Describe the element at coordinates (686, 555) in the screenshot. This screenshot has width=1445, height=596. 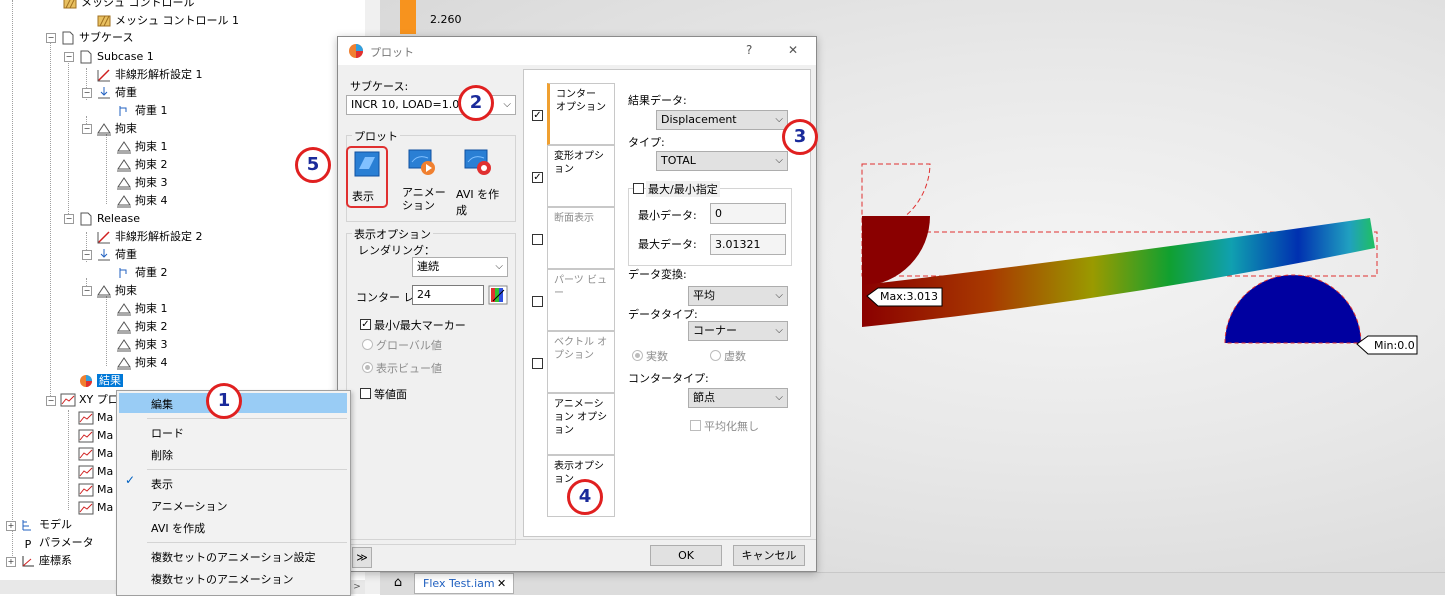
I see `ok-button: OK` at that location.